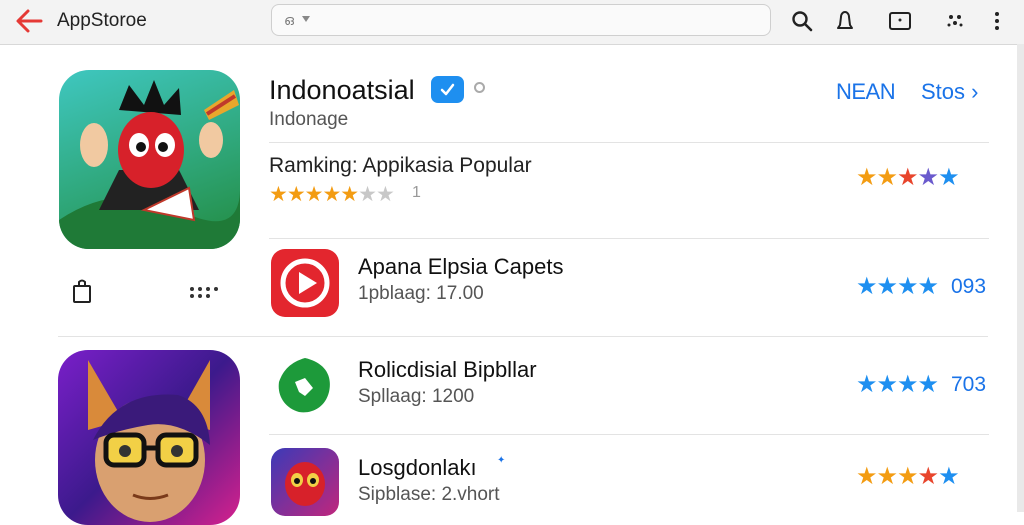  Describe the element at coordinates (447, 89) in the screenshot. I see `verified-badge-icon` at that location.